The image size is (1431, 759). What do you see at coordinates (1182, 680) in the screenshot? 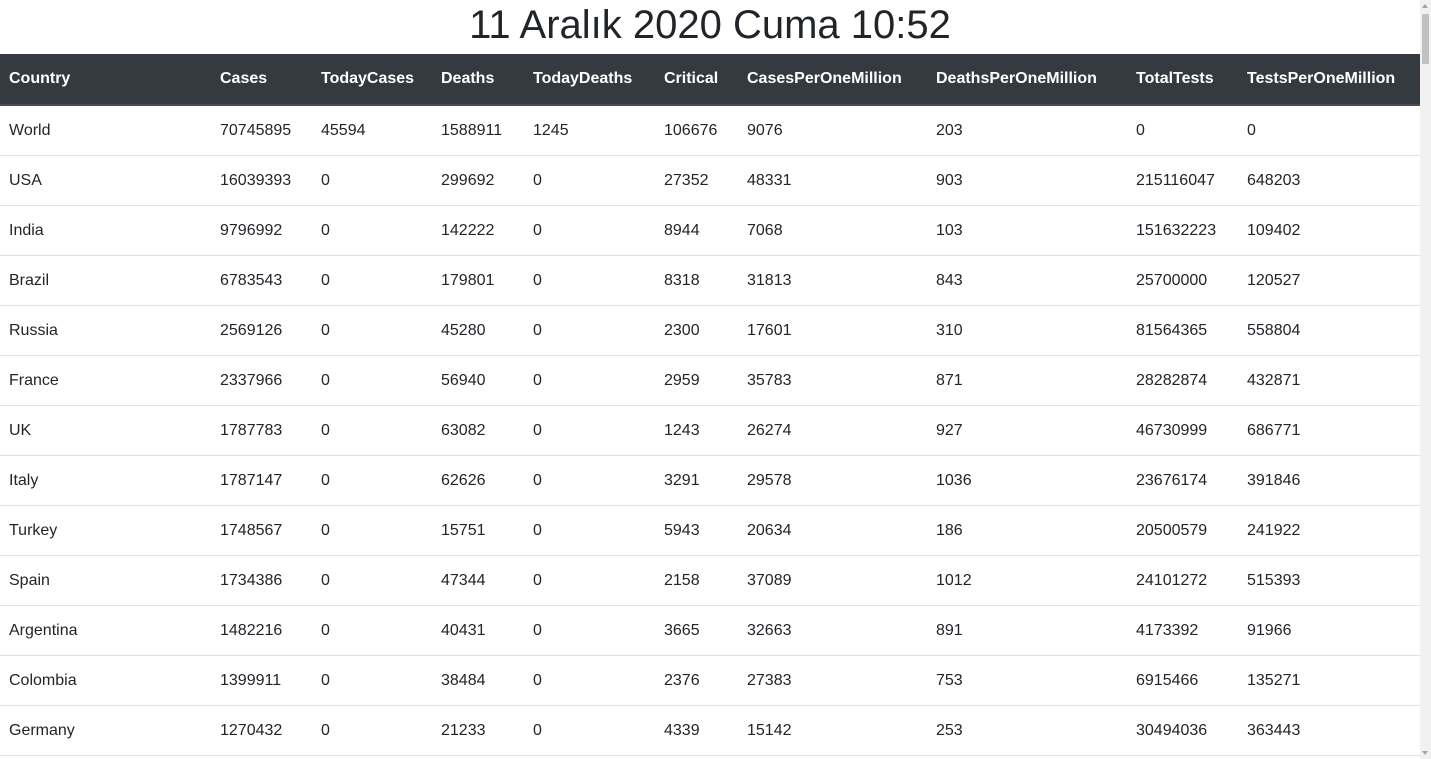
I see `cell-total-tests: 6915466` at bounding box center [1182, 680].